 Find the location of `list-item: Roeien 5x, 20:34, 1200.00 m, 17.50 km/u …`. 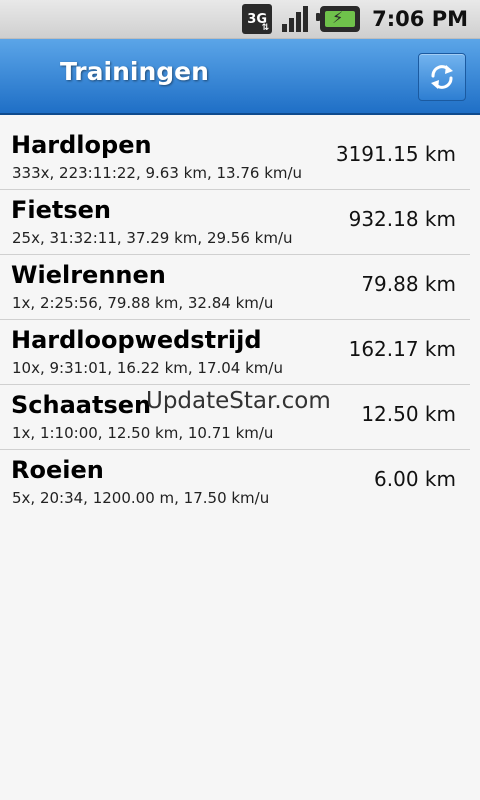

list-item: Roeien 5x, 20:34, 1200.00 m, 17.50 km/u … is located at coordinates (235, 482).